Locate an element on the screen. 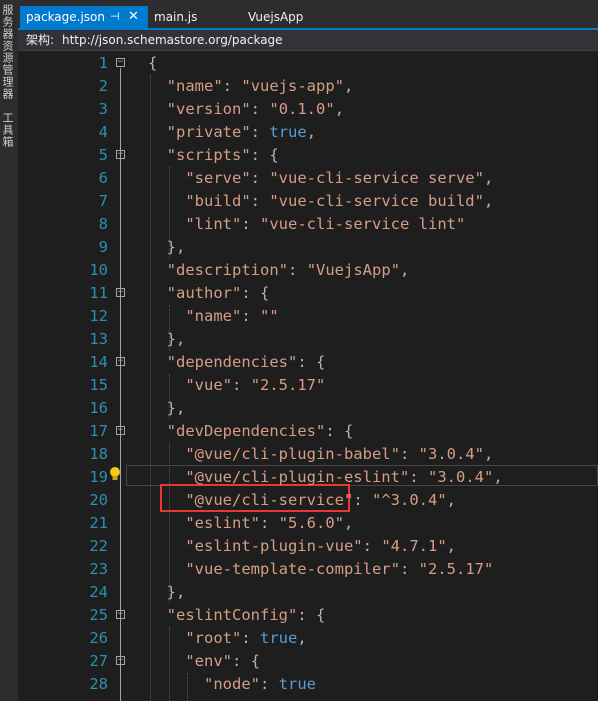 The width and height of the screenshot is (598, 701). code-line: 7 "build": "vue-cli-service build", is located at coordinates (308, 201).